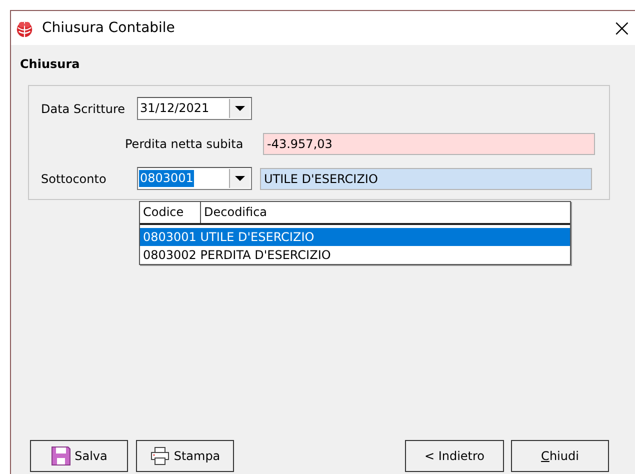 The height and width of the screenshot is (474, 635). What do you see at coordinates (560, 456) in the screenshot?
I see `close-button: Chiudi` at bounding box center [560, 456].